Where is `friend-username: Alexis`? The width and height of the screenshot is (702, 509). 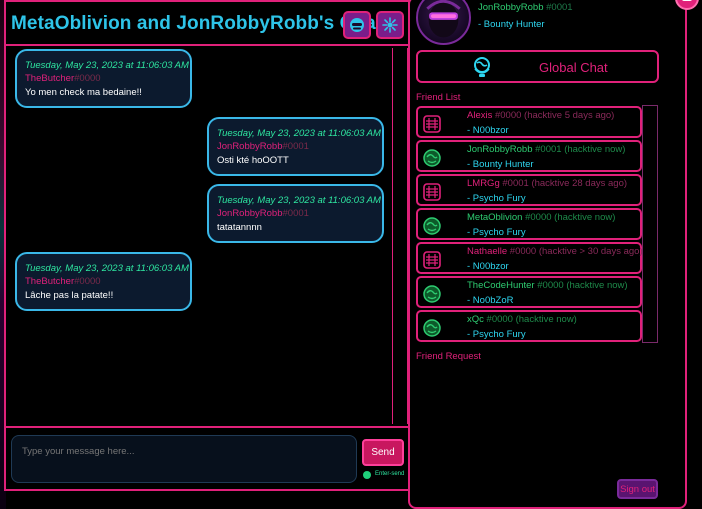
friend-username: Alexis is located at coordinates (480, 115).